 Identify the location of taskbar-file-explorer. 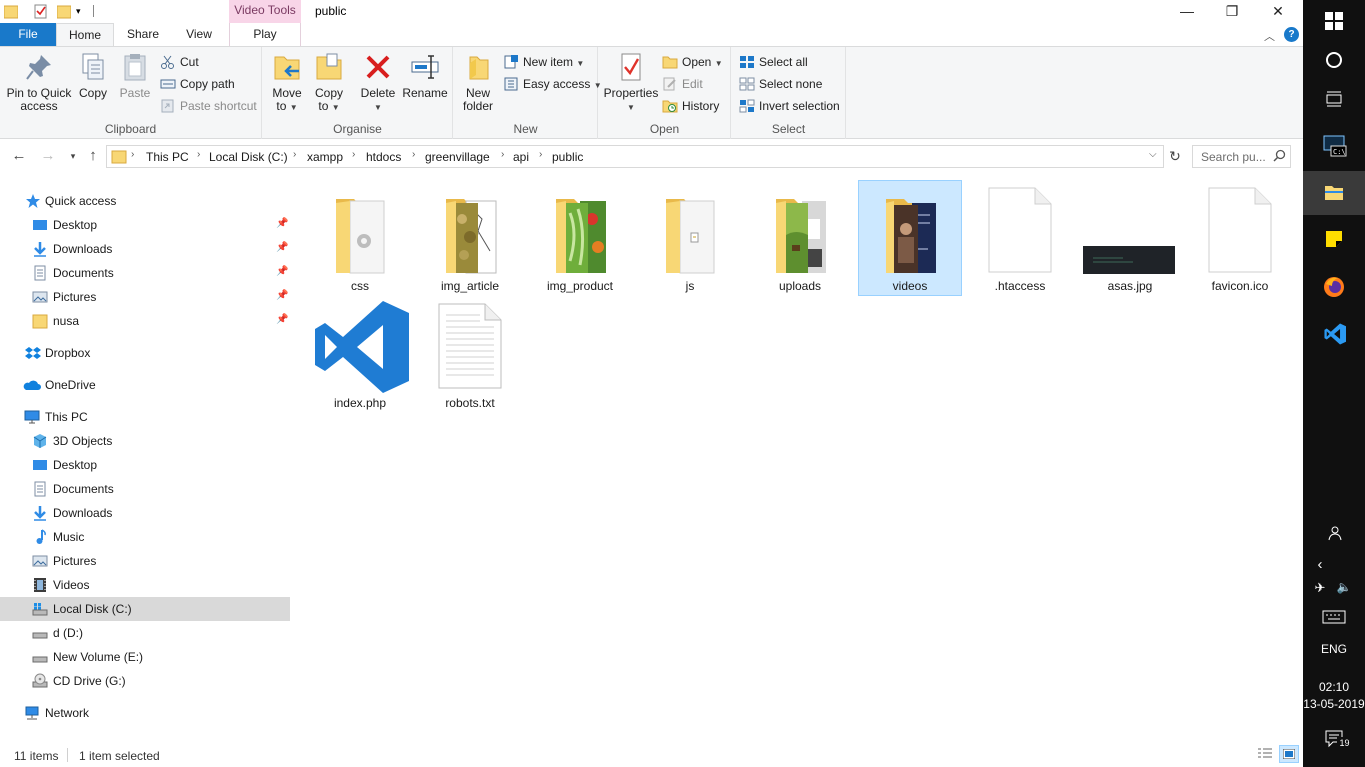
(1334, 193).